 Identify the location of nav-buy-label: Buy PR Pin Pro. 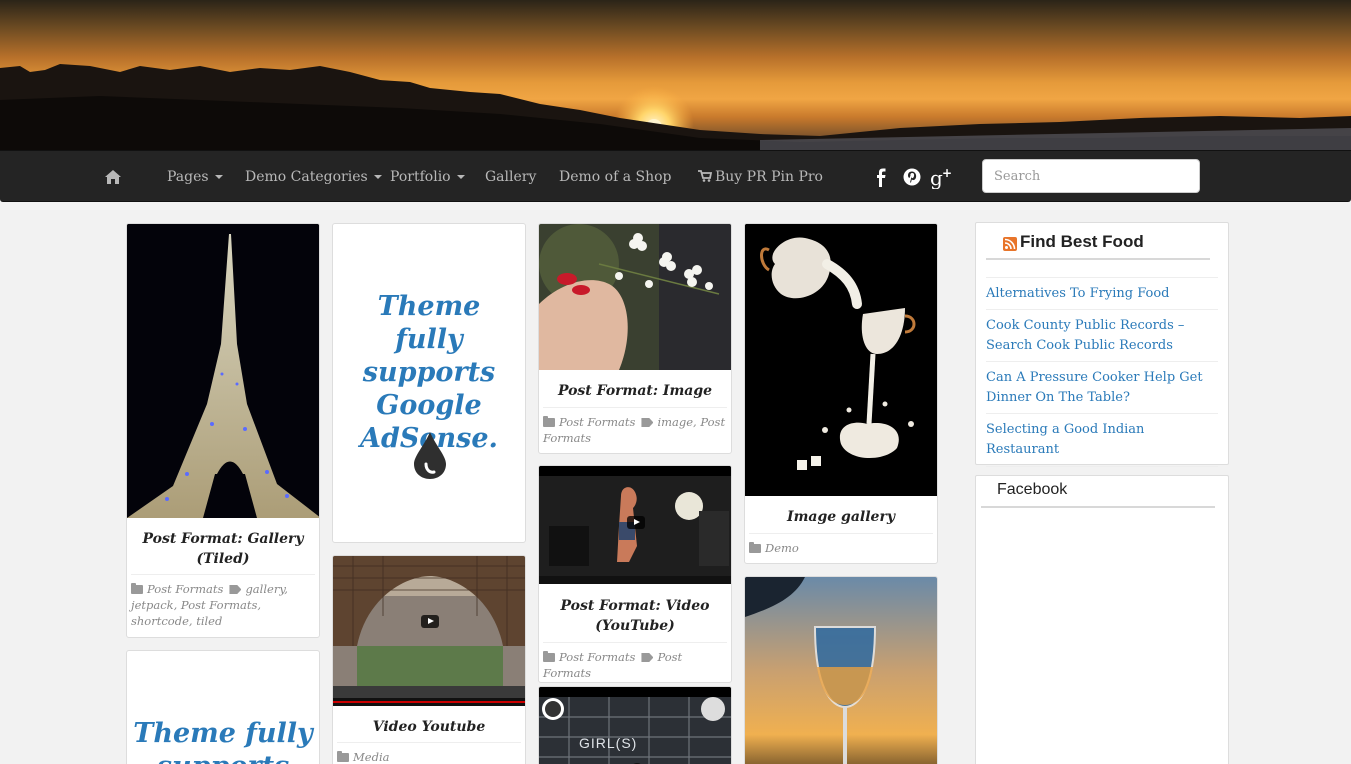
(769, 177).